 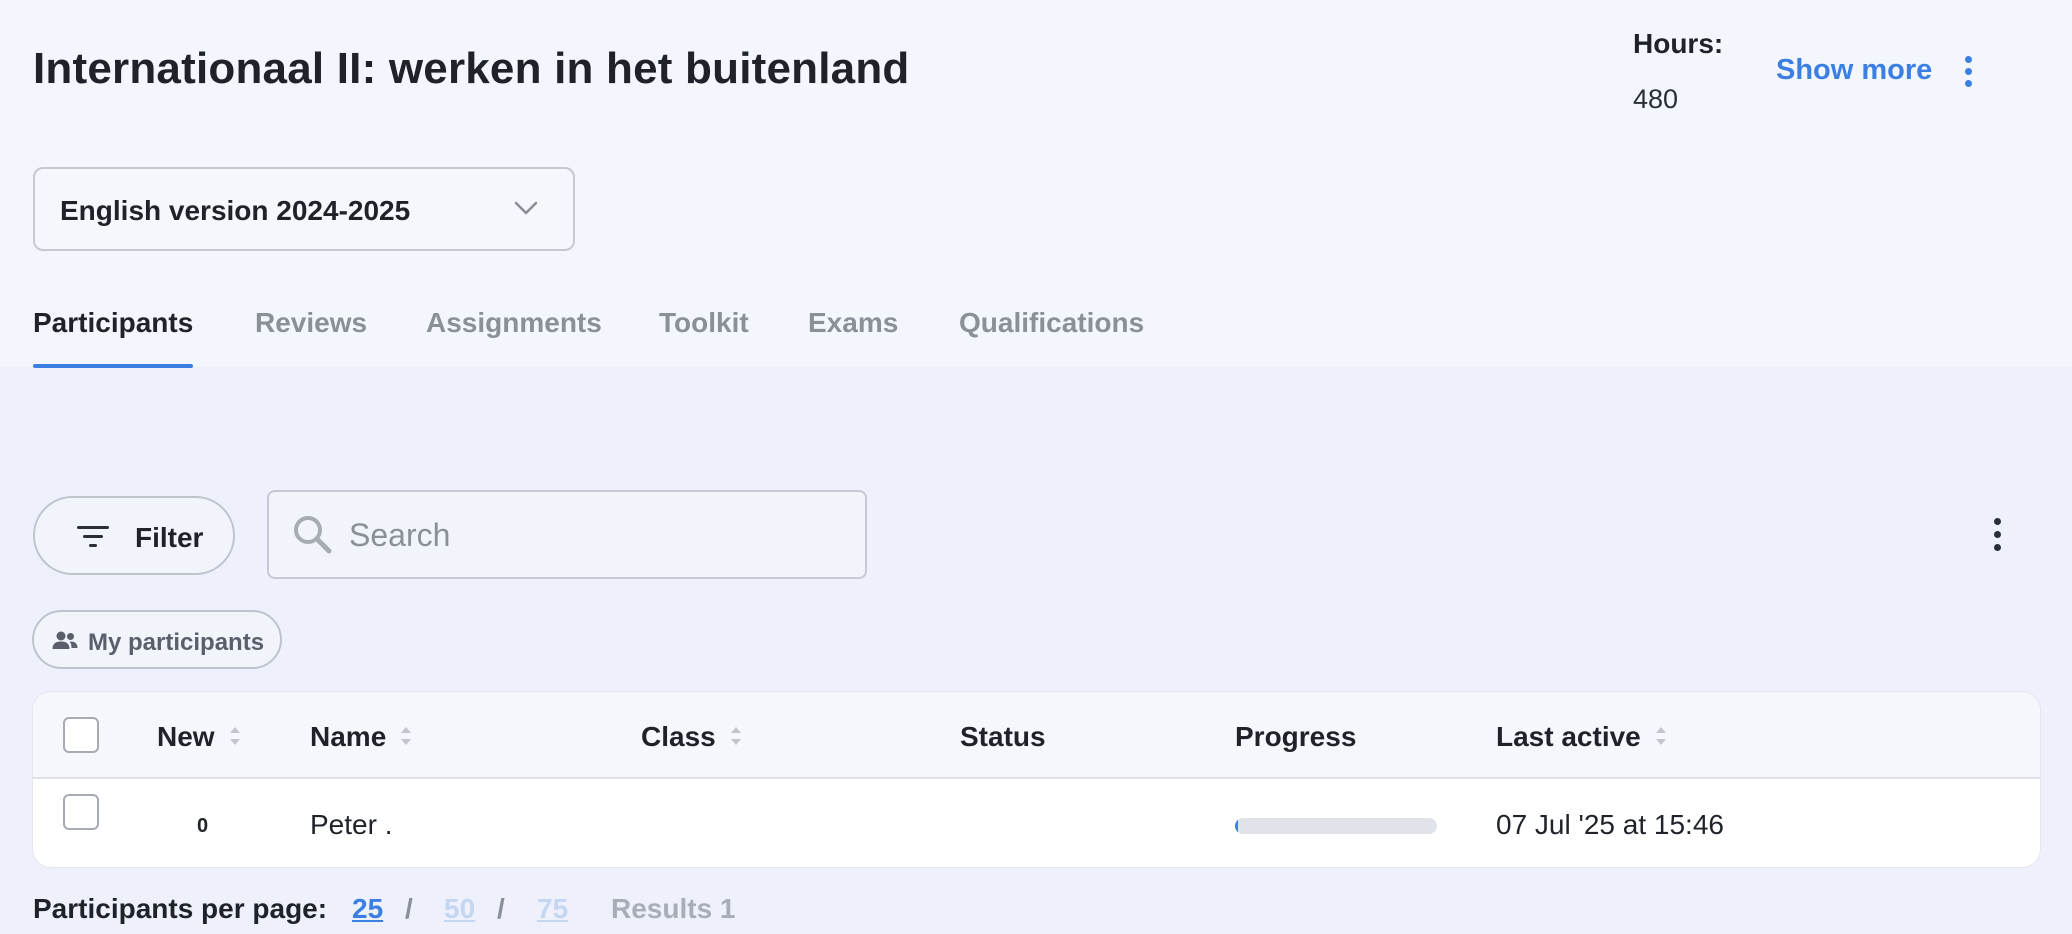 I want to click on column-progress: Progress, so click(x=1296, y=736).